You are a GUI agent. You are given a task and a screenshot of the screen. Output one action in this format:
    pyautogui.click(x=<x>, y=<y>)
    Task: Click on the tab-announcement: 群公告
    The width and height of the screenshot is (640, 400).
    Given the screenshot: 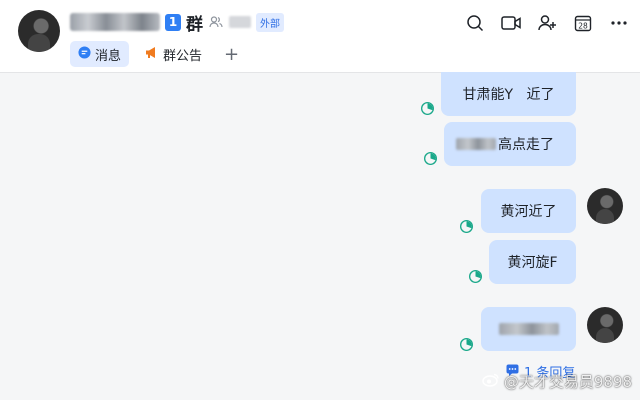 What is the action you would take?
    pyautogui.click(x=173, y=54)
    